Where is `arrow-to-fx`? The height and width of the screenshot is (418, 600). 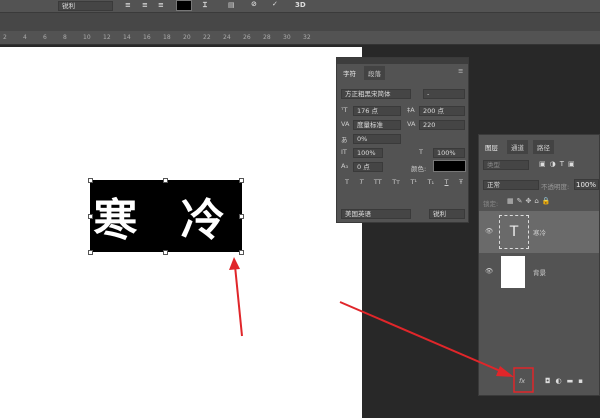 arrow-to-fx is located at coordinates (422, 337).